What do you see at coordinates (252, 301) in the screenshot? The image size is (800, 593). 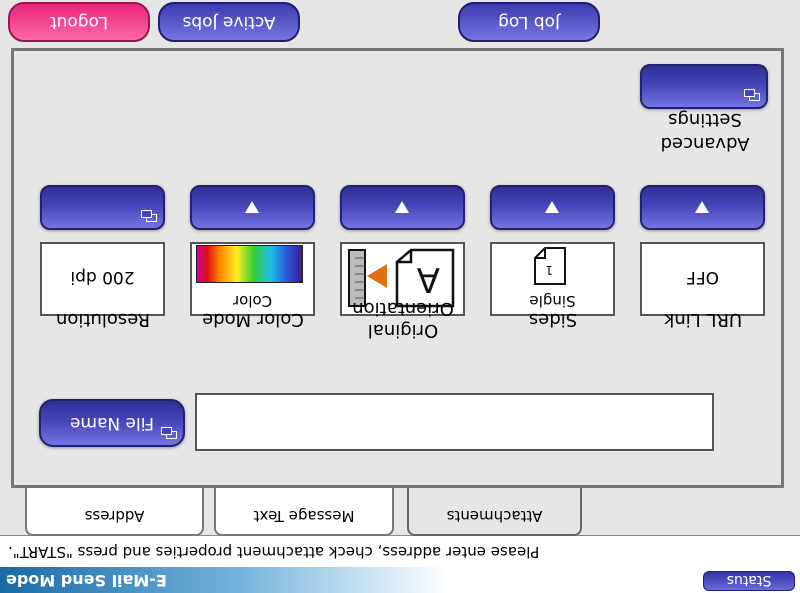 I see `color-mode-value: Color` at bounding box center [252, 301].